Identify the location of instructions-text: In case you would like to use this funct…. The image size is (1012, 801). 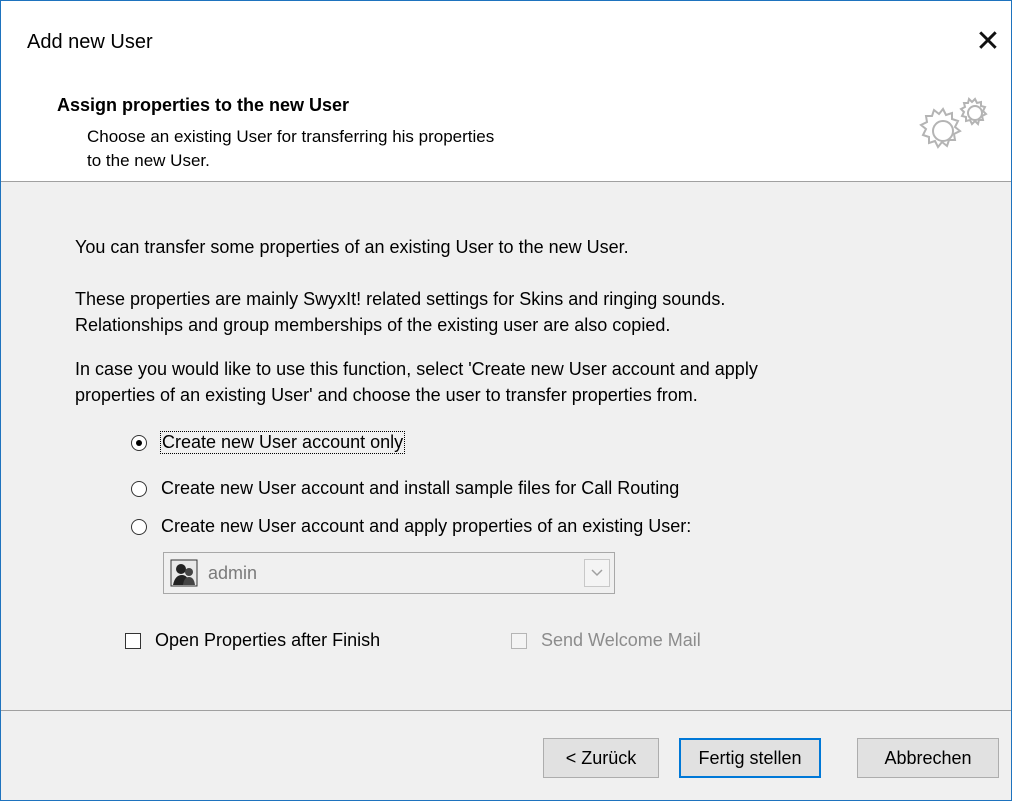
(515, 382).